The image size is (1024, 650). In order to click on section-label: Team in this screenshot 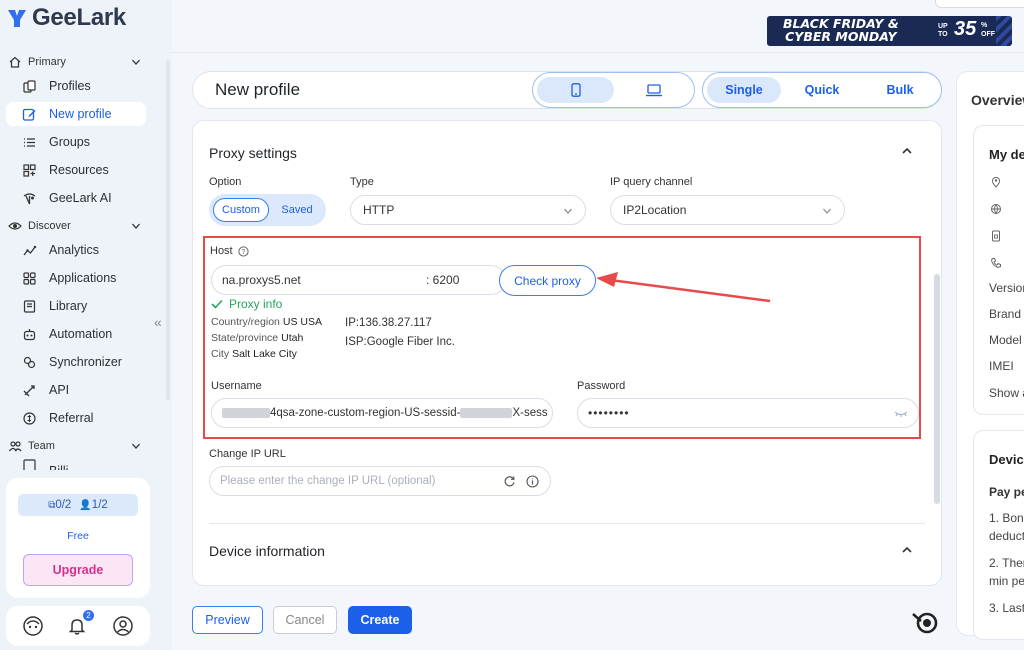, I will do `click(41, 446)`.